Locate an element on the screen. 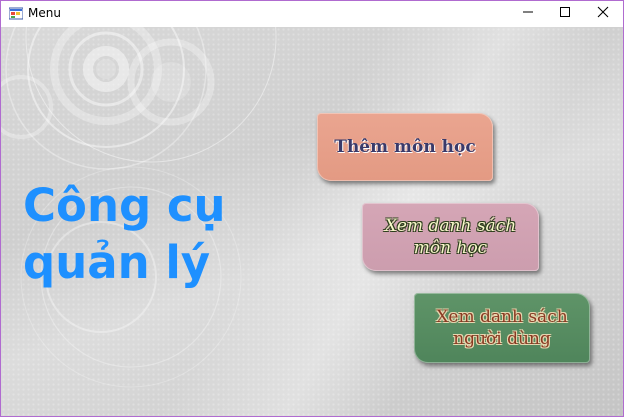  app-icon is located at coordinates (16, 13).